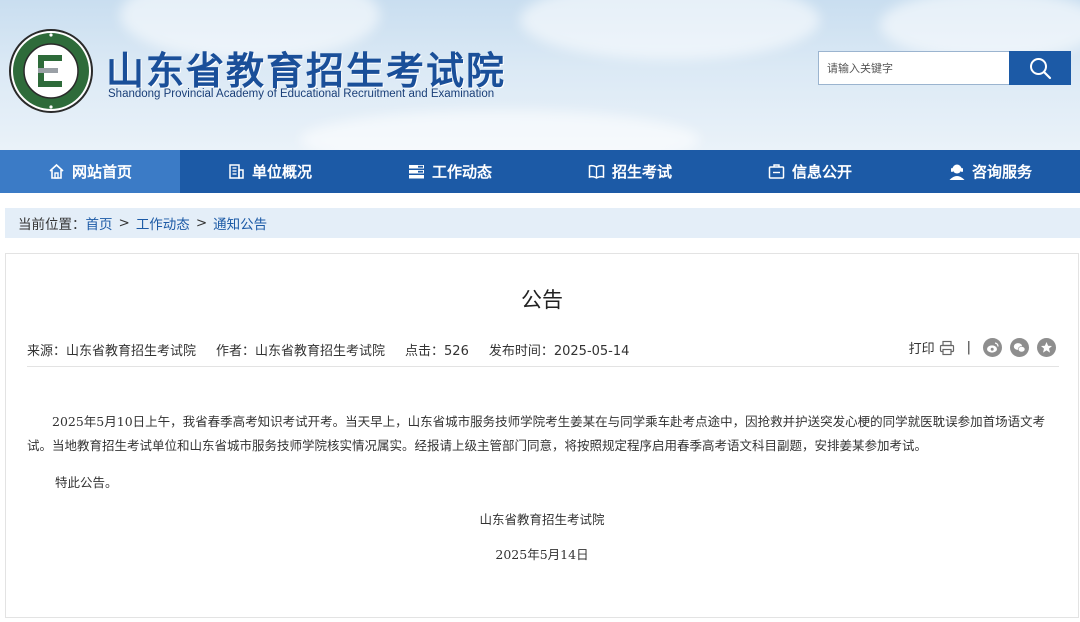 Image resolution: width=1080 pixels, height=622 pixels. What do you see at coordinates (542, 223) in the screenshot?
I see `breadcrumb: 当前位置： 首页 > 工作动态 > 通知公告` at bounding box center [542, 223].